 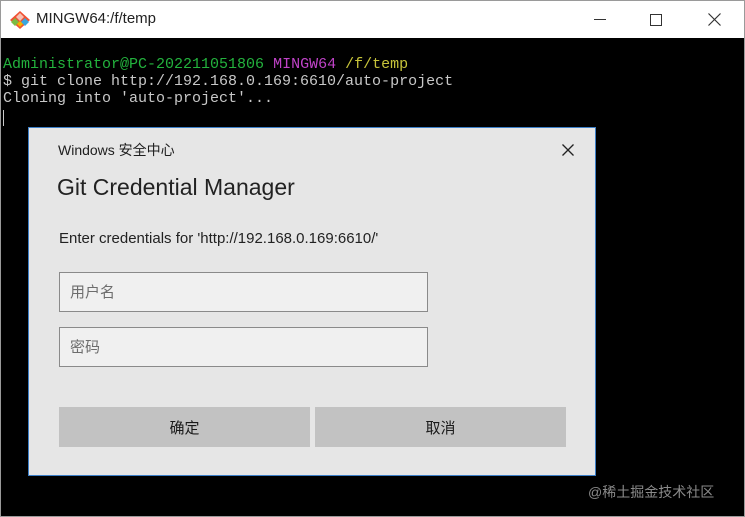 What do you see at coordinates (243, 292) in the screenshot?
I see `username-field` at bounding box center [243, 292].